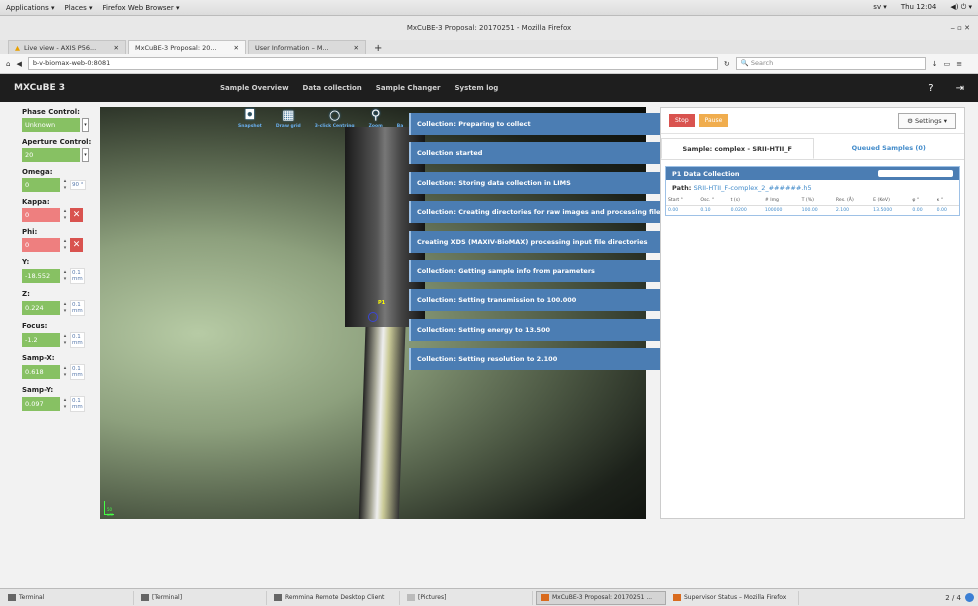 The height and width of the screenshot is (606, 978). Describe the element at coordinates (76, 245) in the screenshot. I see `phi-stop-button: ✕` at that location.